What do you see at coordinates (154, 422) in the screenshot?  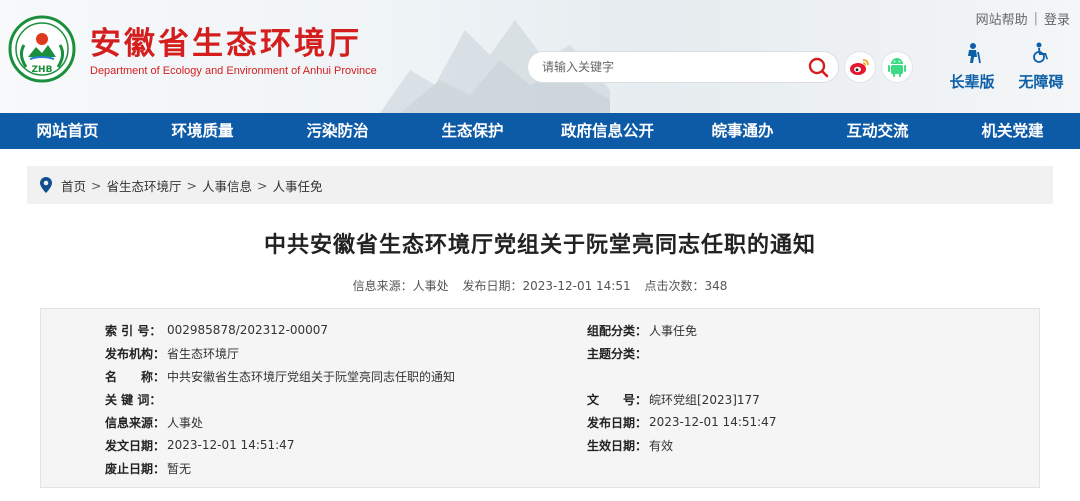 I see `info-source: 信息来源： 人事处` at bounding box center [154, 422].